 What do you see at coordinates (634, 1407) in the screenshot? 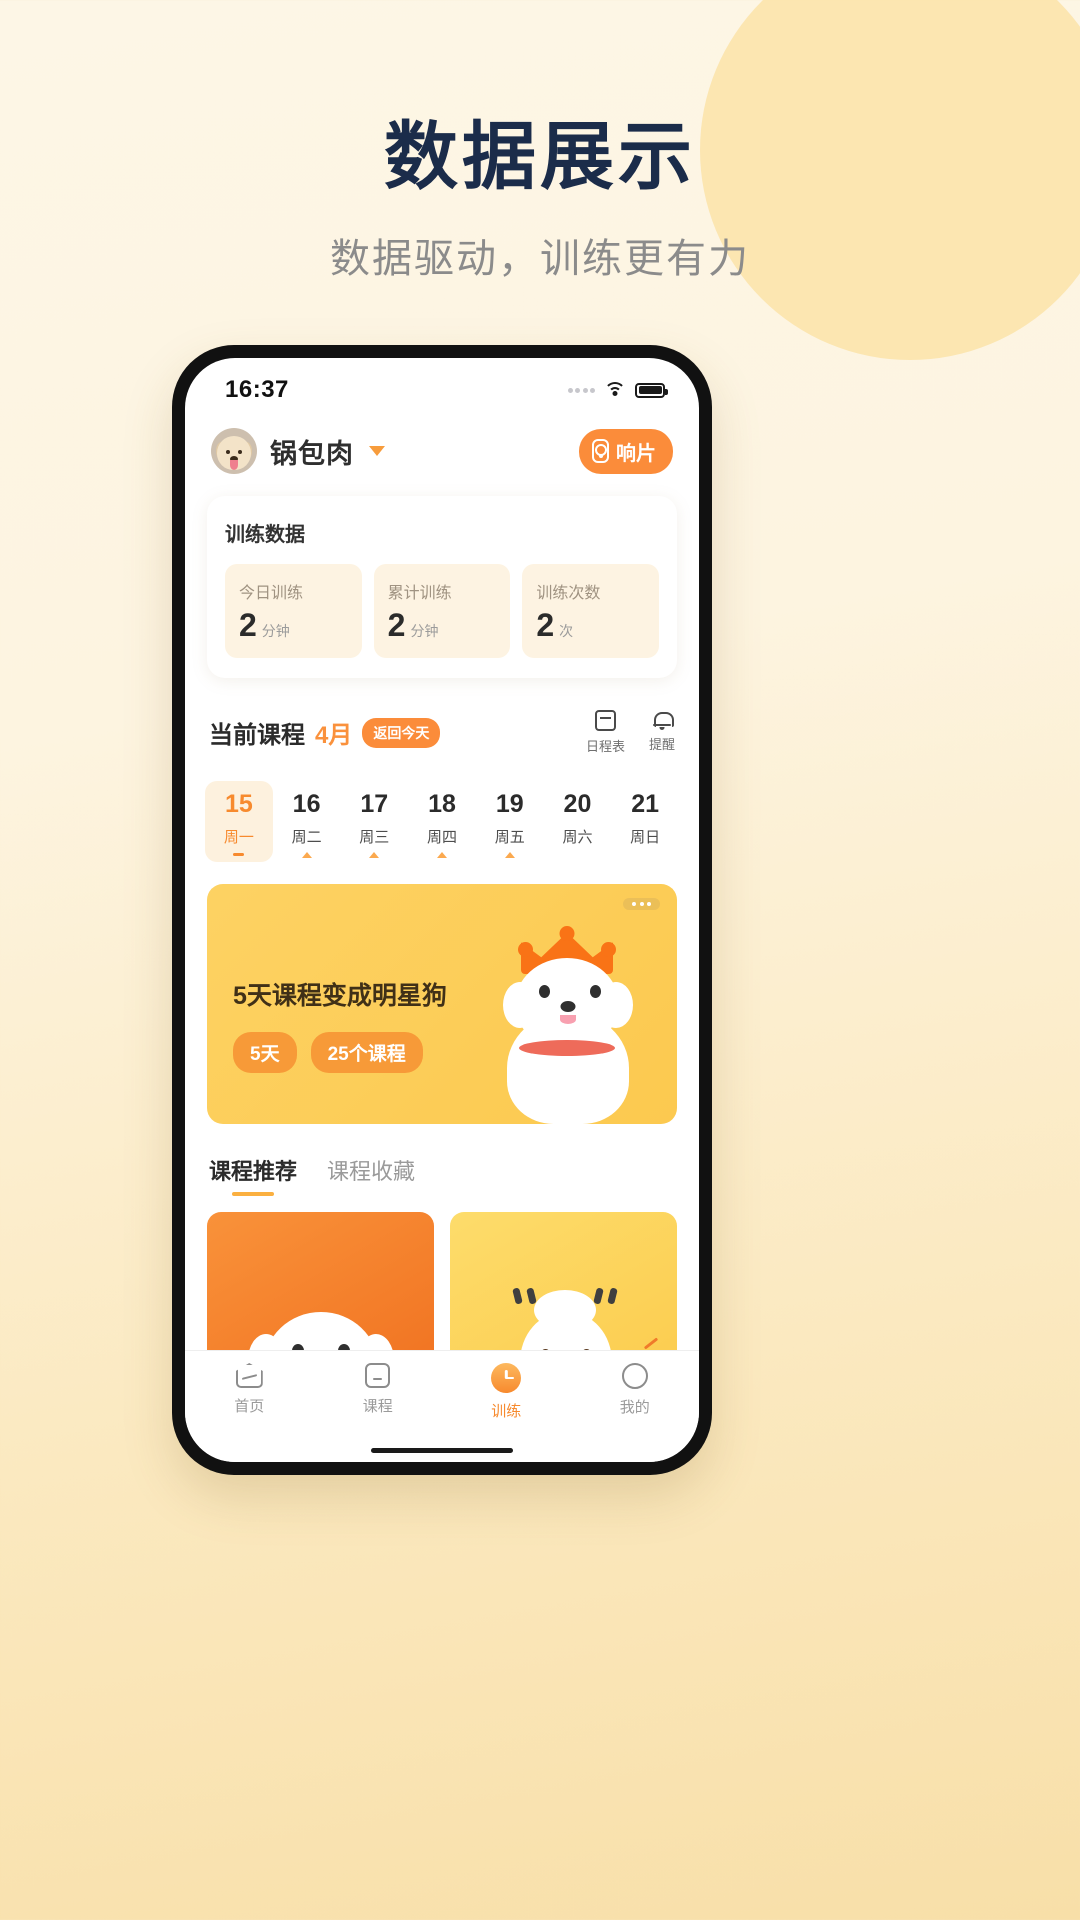
I see `tab-label: 我的` at bounding box center [634, 1407].